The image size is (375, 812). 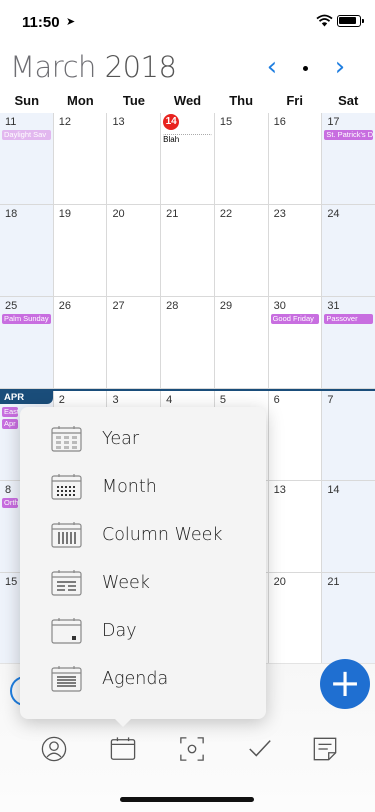 What do you see at coordinates (187, 799) in the screenshot?
I see `home-indicator` at bounding box center [187, 799].